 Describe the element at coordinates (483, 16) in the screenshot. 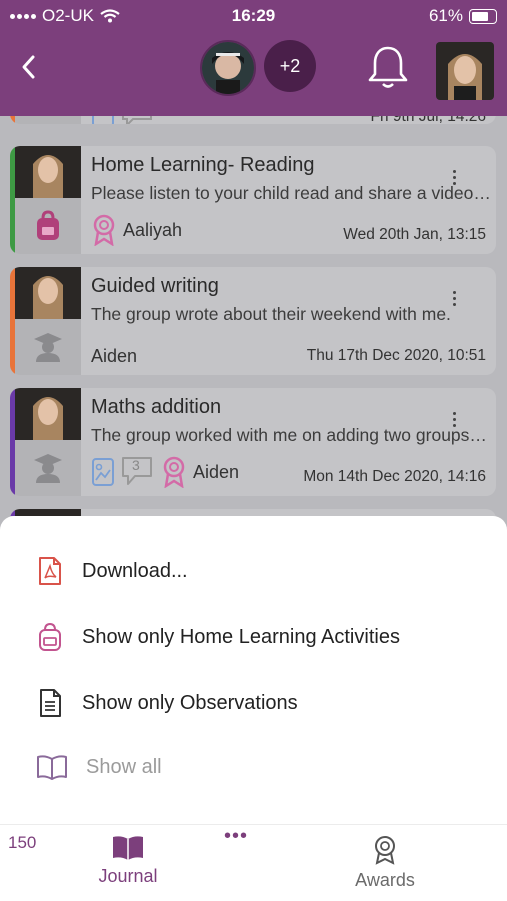

I see `battery-icon` at that location.